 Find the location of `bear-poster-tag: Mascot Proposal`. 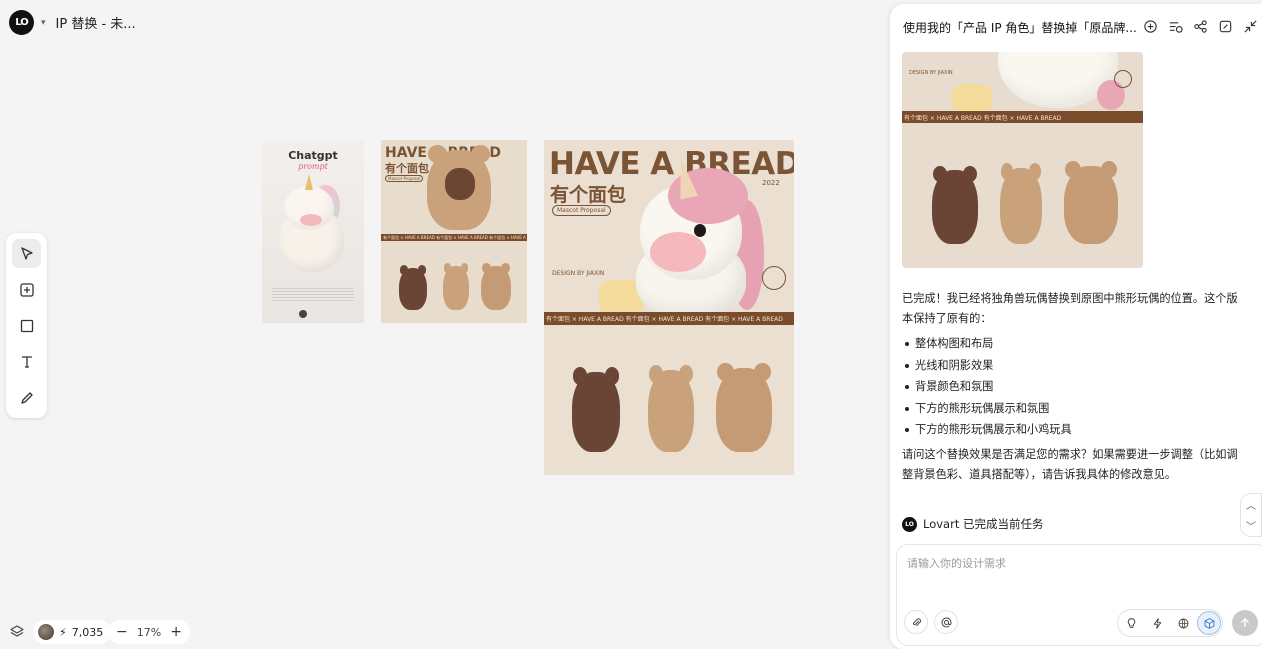

bear-poster-tag: Mascot Proposal is located at coordinates (404, 178).